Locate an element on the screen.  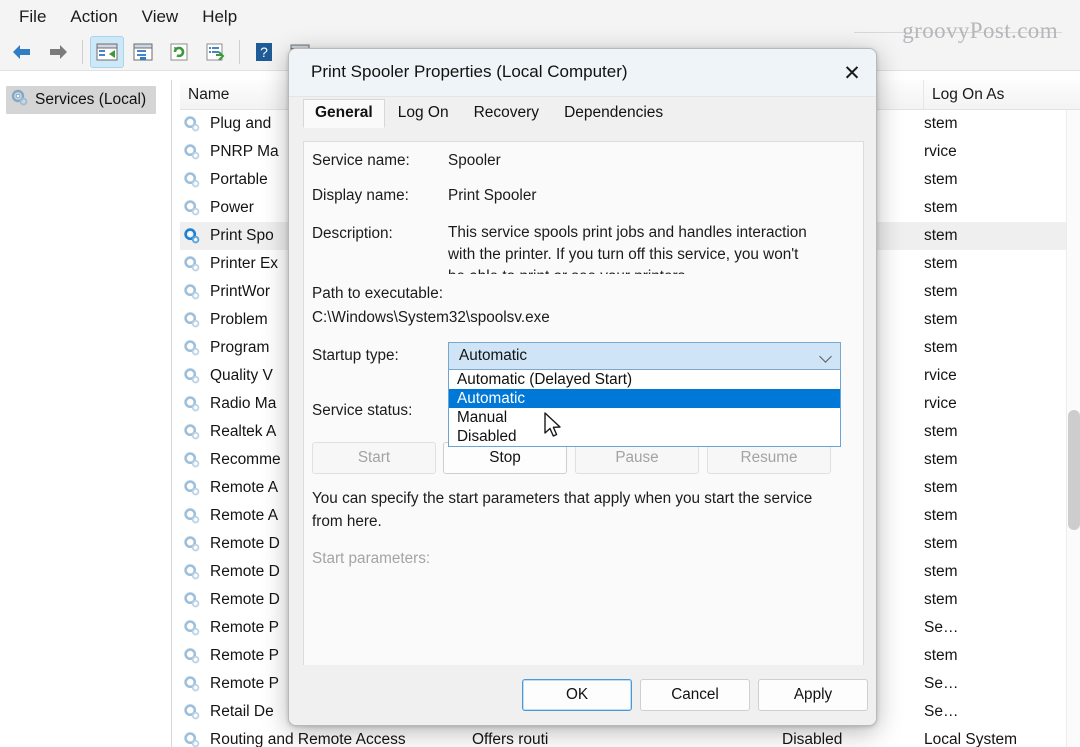
list-scrollbar-thumb is located at coordinates (1074, 470).